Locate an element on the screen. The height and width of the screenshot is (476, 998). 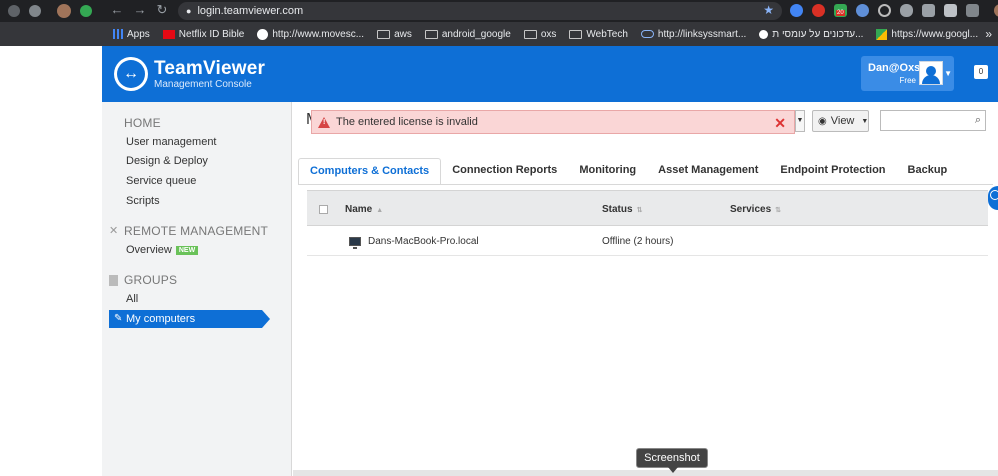
tab-connection-reports: Connection Reports is located at coordinates (504, 171).